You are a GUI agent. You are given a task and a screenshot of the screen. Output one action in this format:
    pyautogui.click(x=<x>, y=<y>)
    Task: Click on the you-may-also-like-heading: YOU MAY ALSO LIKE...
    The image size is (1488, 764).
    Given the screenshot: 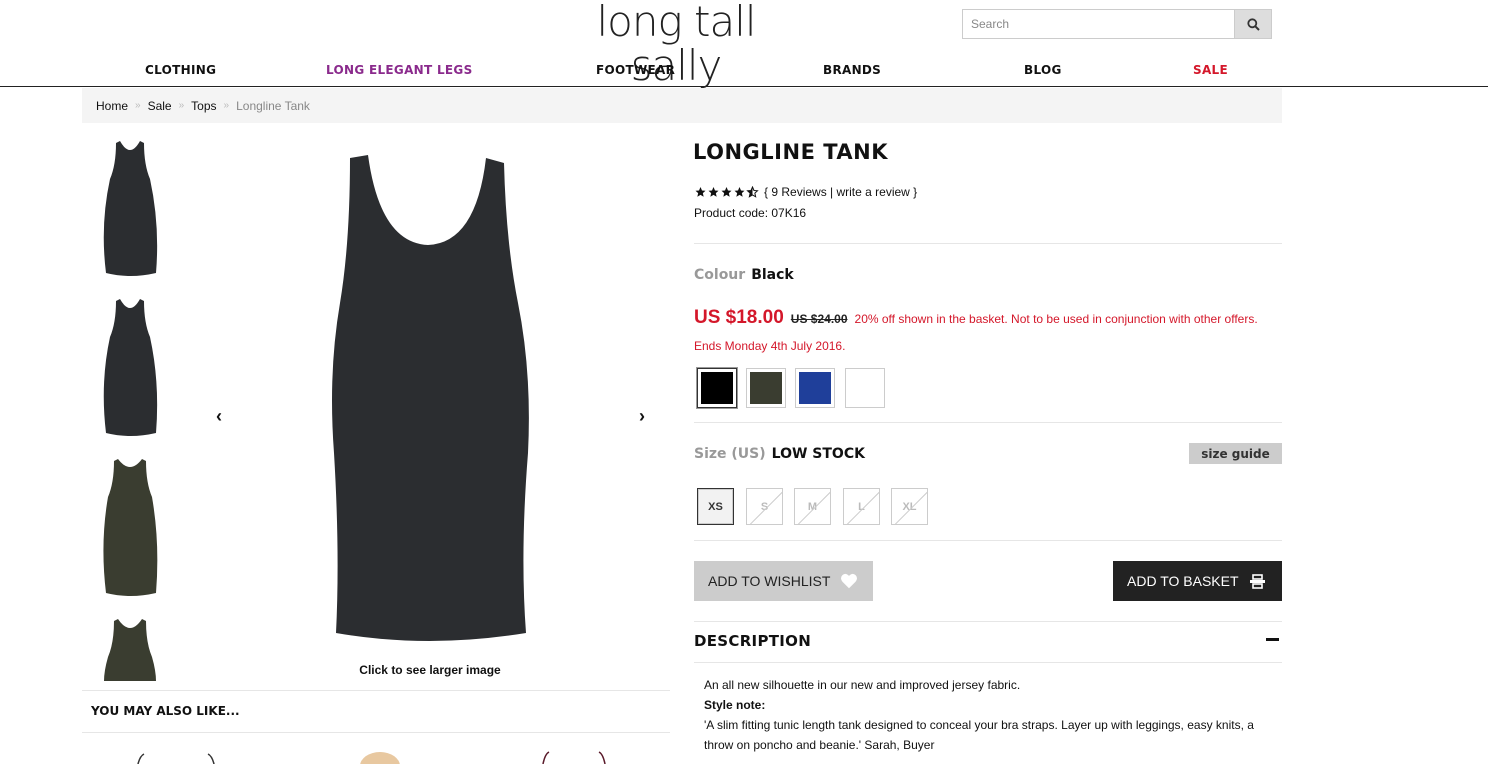 What is the action you would take?
    pyautogui.click(x=376, y=711)
    